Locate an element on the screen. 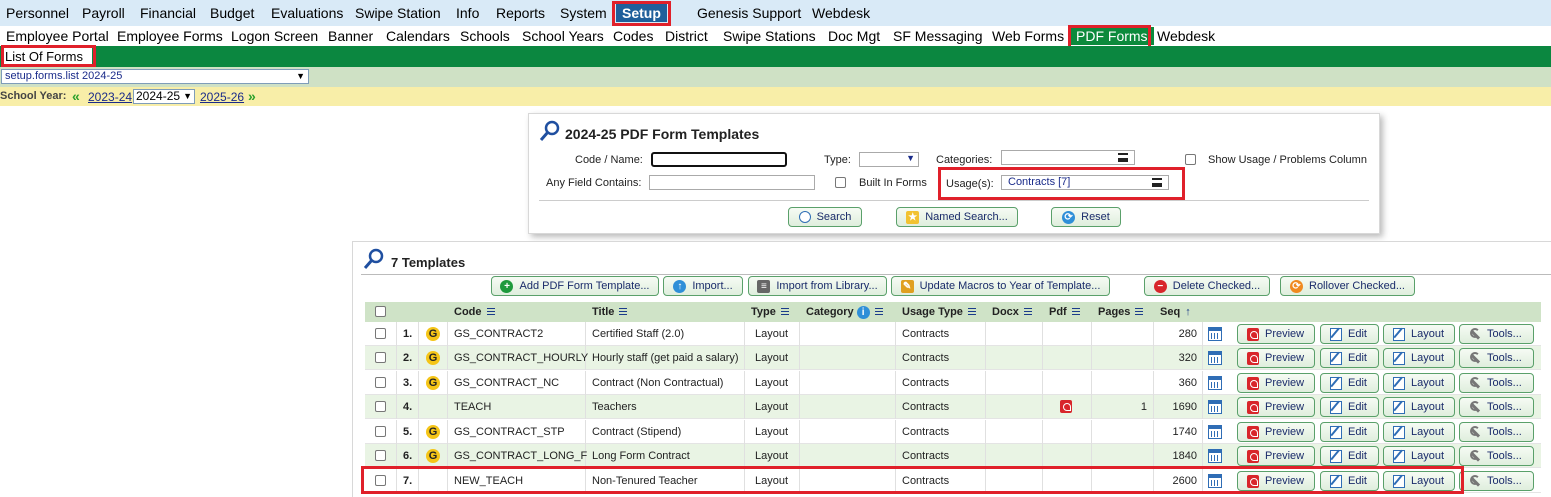 The height and width of the screenshot is (497, 1551). info-icon: i is located at coordinates (863, 312).